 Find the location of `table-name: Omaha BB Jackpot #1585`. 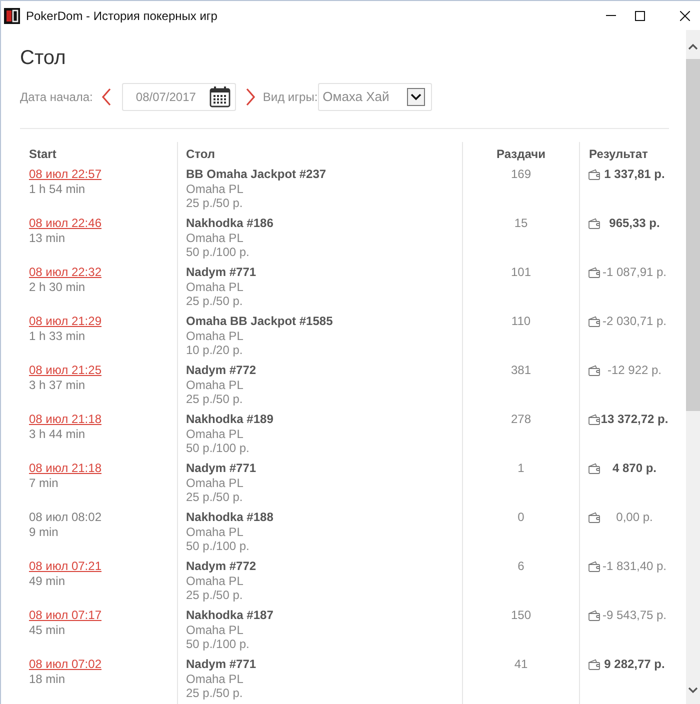

table-name: Omaha BB Jackpot #1585 is located at coordinates (259, 321).